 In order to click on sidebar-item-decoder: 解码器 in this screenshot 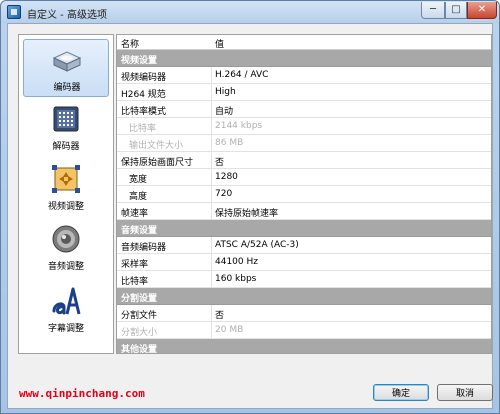, I will do `click(66, 128)`.